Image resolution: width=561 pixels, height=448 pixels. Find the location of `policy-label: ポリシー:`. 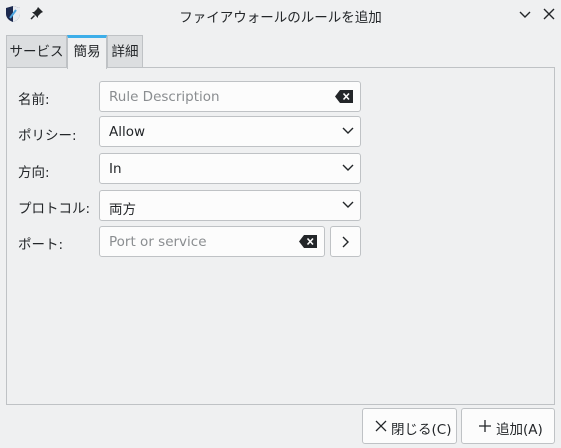

policy-label: ポリシー: is located at coordinates (47, 136).